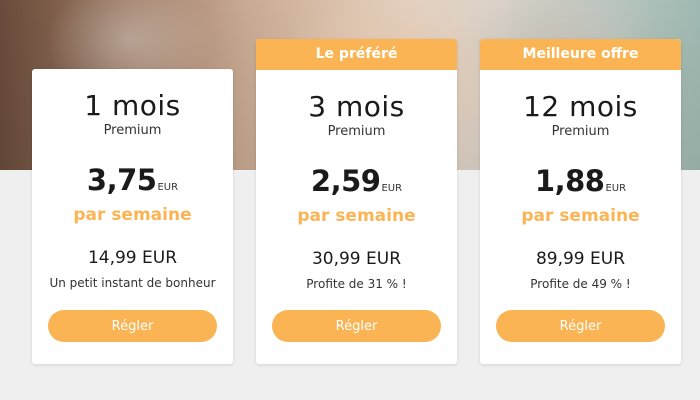 The height and width of the screenshot is (400, 700). Describe the element at coordinates (356, 284) in the screenshot. I see `plan-note: Profite de 31 % !` at that location.